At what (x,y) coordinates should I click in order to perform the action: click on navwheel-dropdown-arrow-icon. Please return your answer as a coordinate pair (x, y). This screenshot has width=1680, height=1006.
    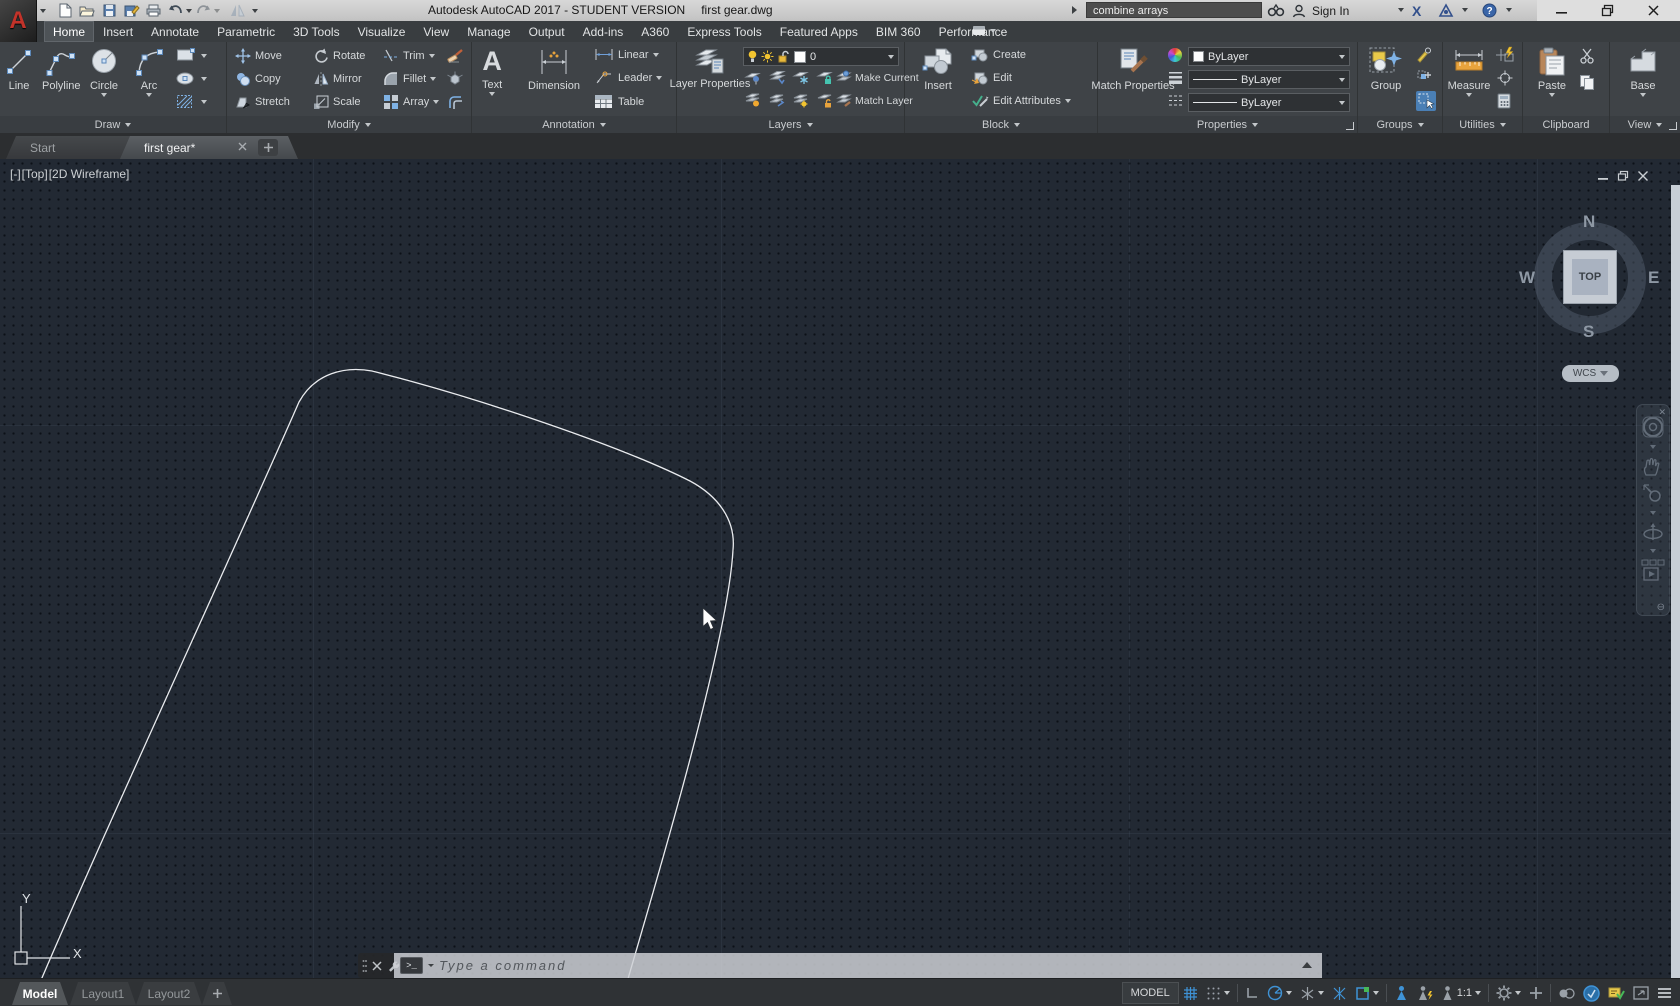
    Looking at the image, I should click on (1653, 447).